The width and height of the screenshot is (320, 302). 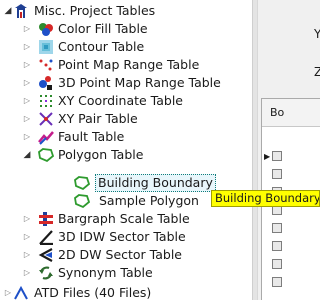 What do you see at coordinates (265, 198) in the screenshot?
I see `tooltip: Building Boundary` at bounding box center [265, 198].